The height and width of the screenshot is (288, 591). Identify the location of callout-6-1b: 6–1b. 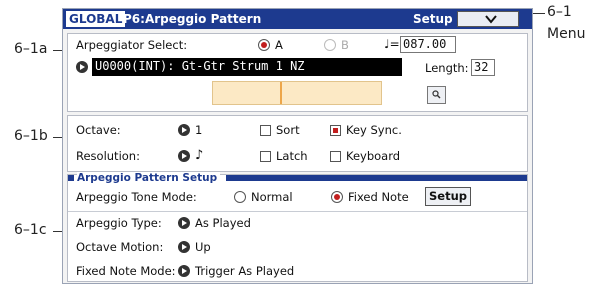
(31, 136).